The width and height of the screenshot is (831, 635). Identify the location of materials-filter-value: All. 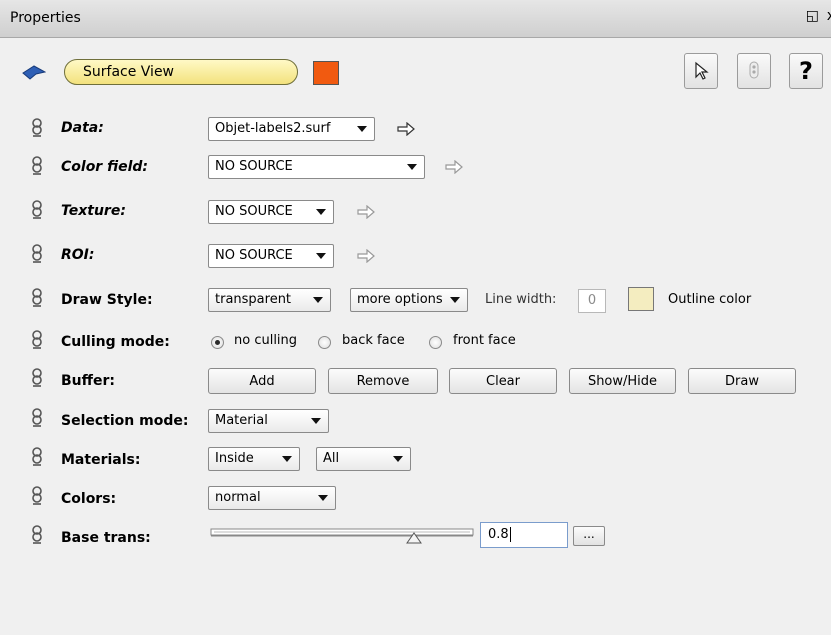
(331, 458).